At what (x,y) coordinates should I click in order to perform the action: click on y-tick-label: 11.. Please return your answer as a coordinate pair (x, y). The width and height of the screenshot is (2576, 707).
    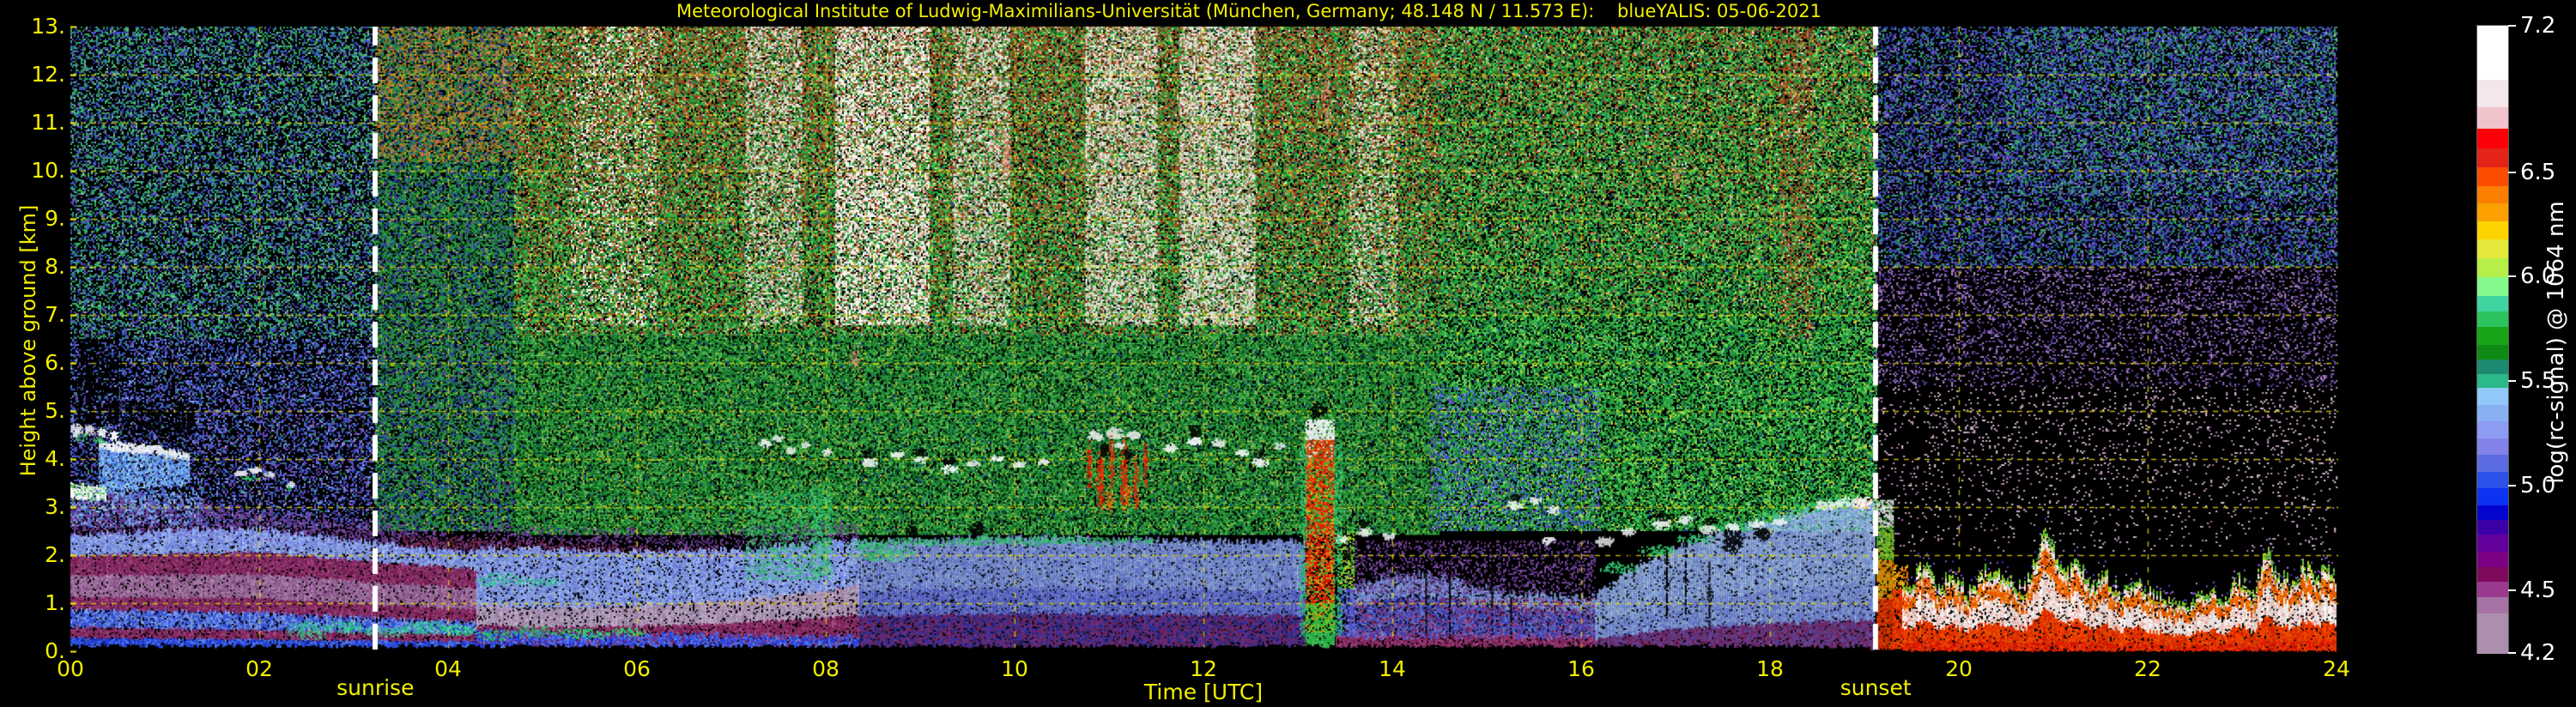
    Looking at the image, I should click on (48, 123).